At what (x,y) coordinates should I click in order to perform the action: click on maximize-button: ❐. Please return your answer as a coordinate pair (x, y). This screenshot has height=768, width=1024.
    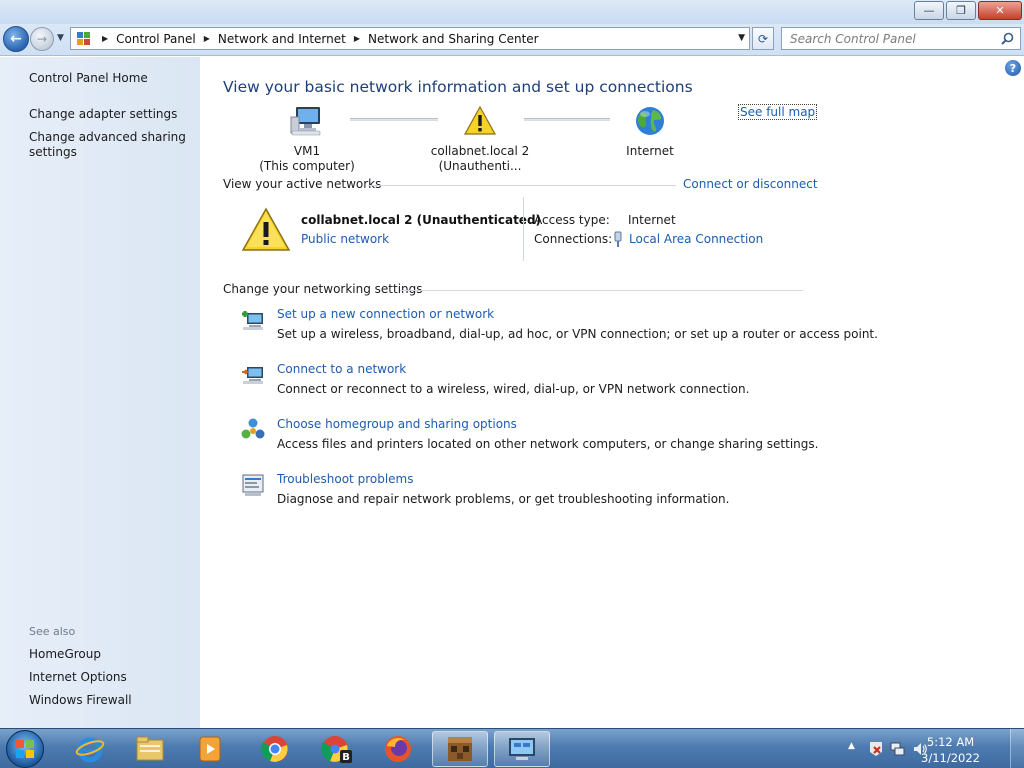
    Looking at the image, I should click on (961, 10).